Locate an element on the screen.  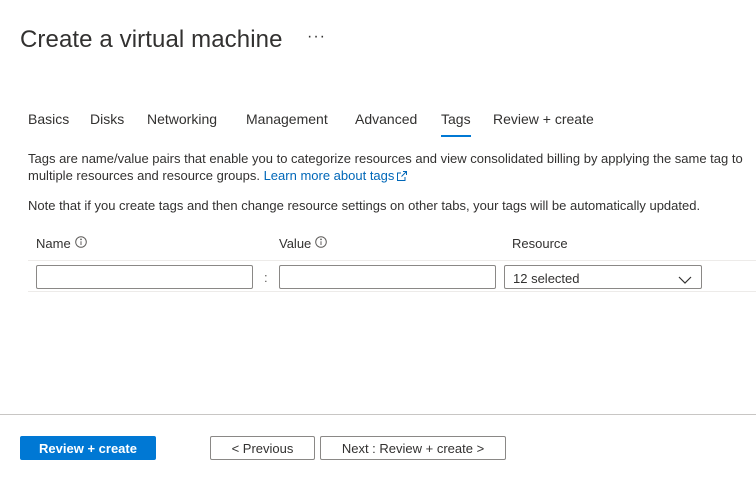
tag-value-input is located at coordinates (387, 277).